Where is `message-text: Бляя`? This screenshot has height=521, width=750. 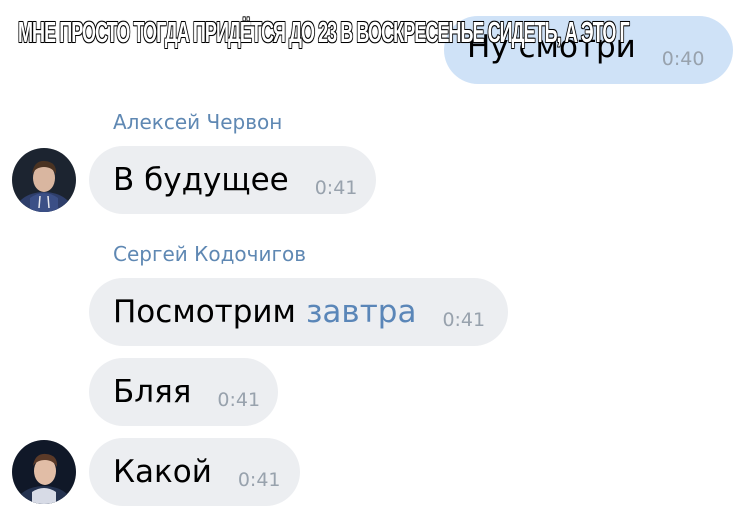 message-text: Бляя is located at coordinates (152, 392).